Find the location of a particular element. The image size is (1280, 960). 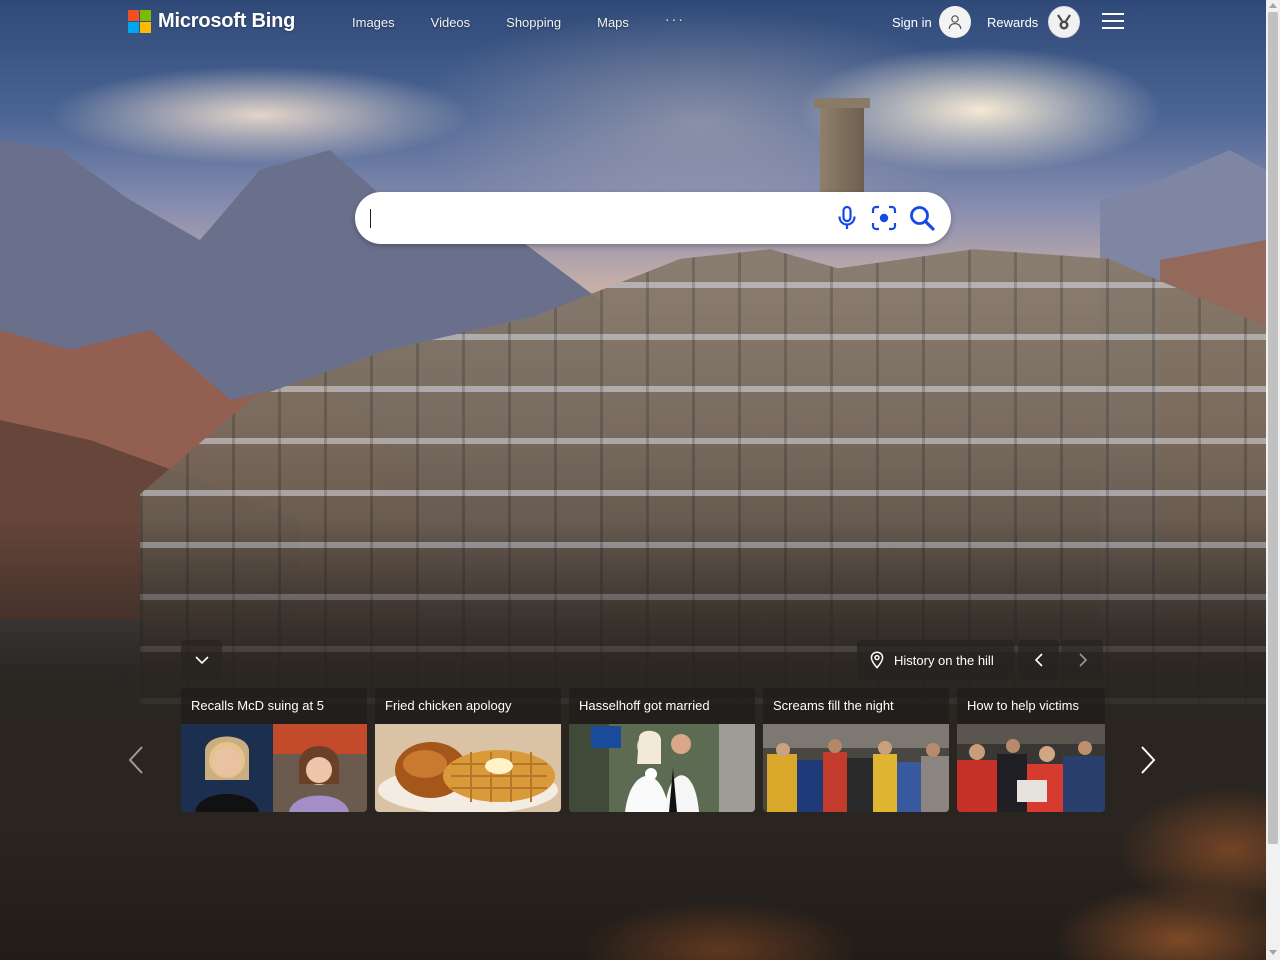

news-card-title: Screams fill the night is located at coordinates (833, 705).